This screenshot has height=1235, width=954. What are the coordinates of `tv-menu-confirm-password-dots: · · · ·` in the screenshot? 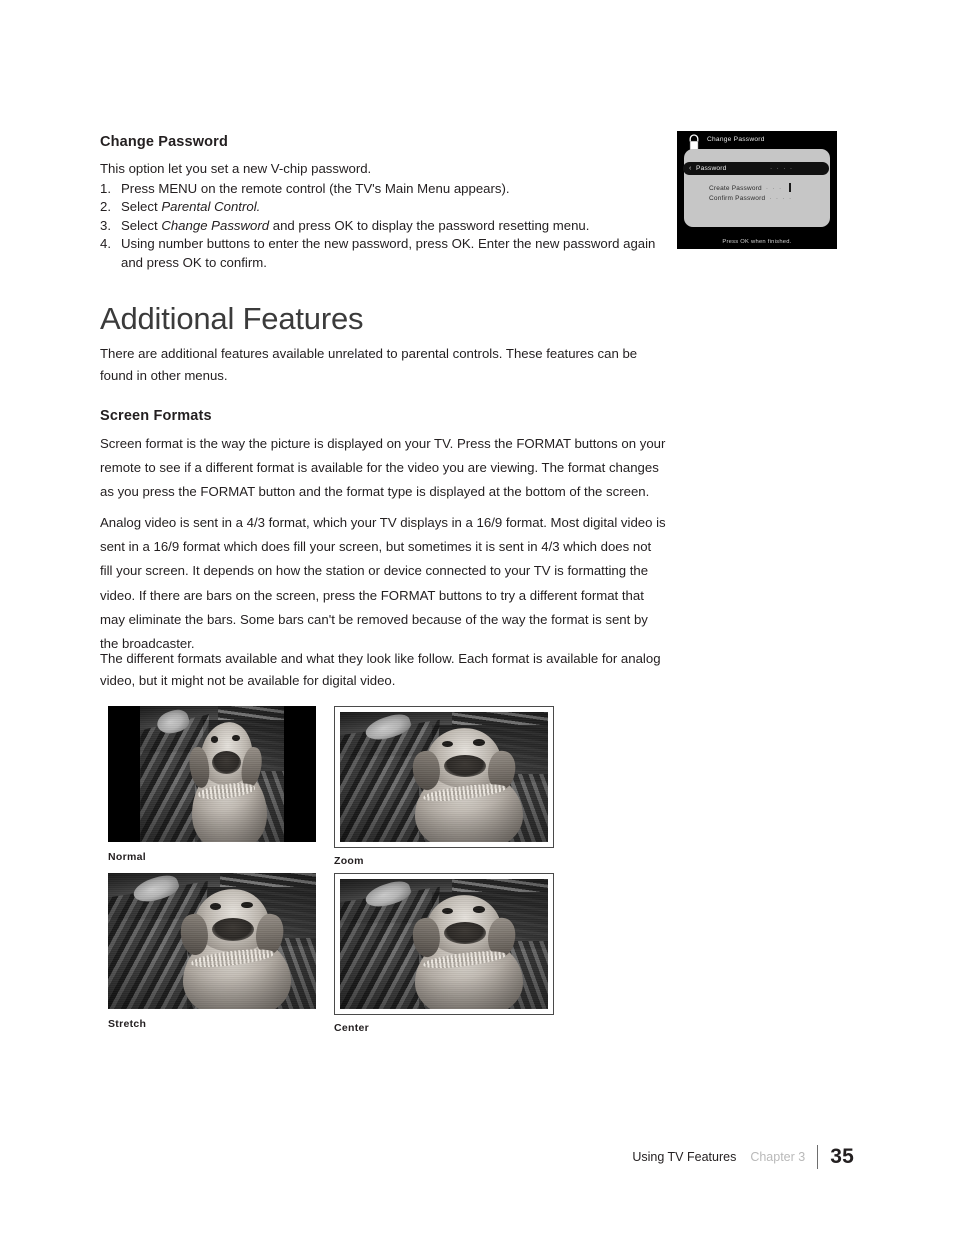 It's located at (781, 198).